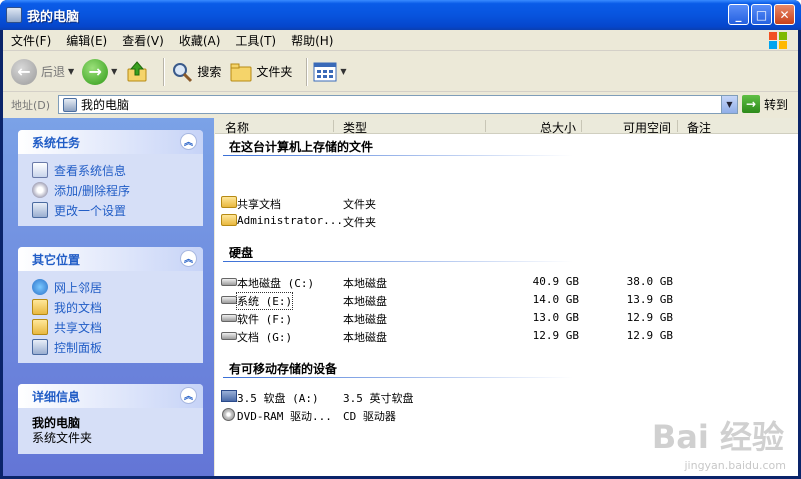 Image resolution: width=801 pixels, height=479 pixels. Describe the element at coordinates (183, 72) in the screenshot. I see `search-icon` at that location.